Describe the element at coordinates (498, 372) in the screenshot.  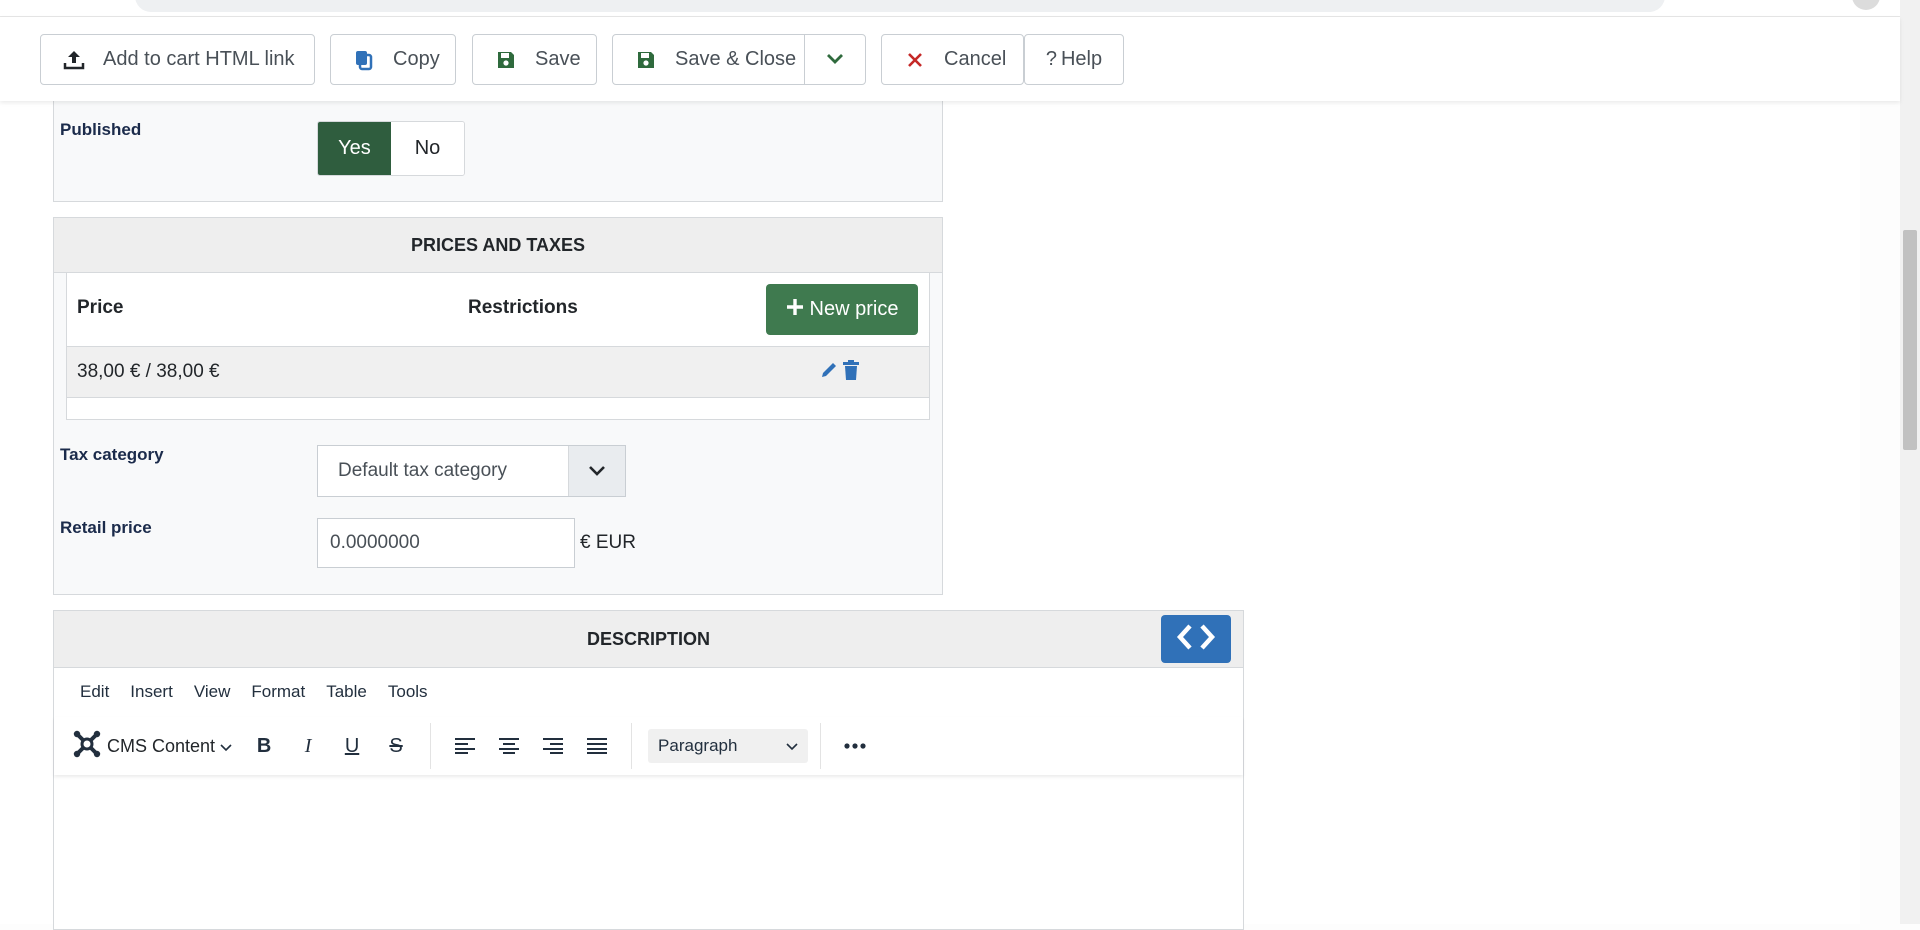
I see `table-row: 38,00 € / 38,00 €` at that location.